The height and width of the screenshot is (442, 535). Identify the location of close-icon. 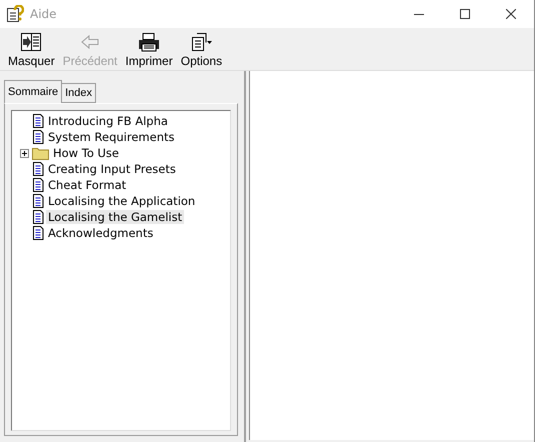
(511, 14).